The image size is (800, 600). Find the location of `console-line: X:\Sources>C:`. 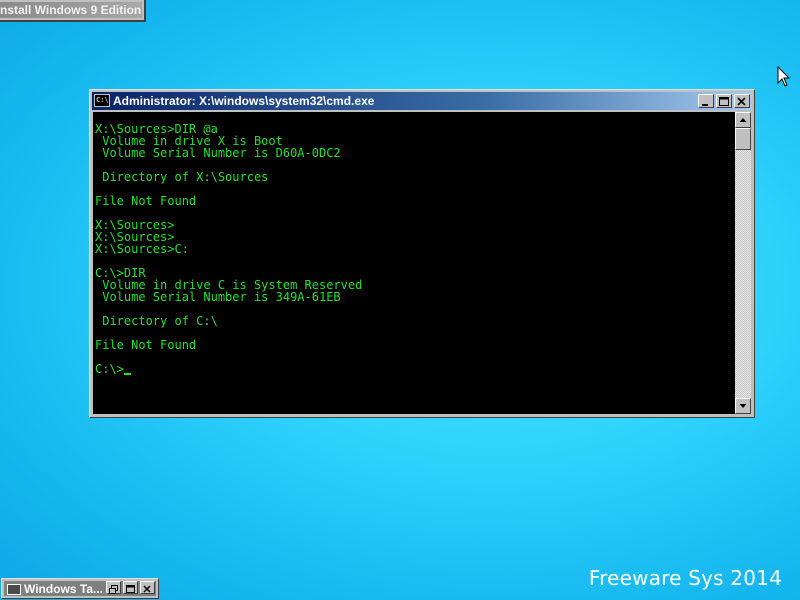

console-line: X:\Sources>C: is located at coordinates (142, 249).